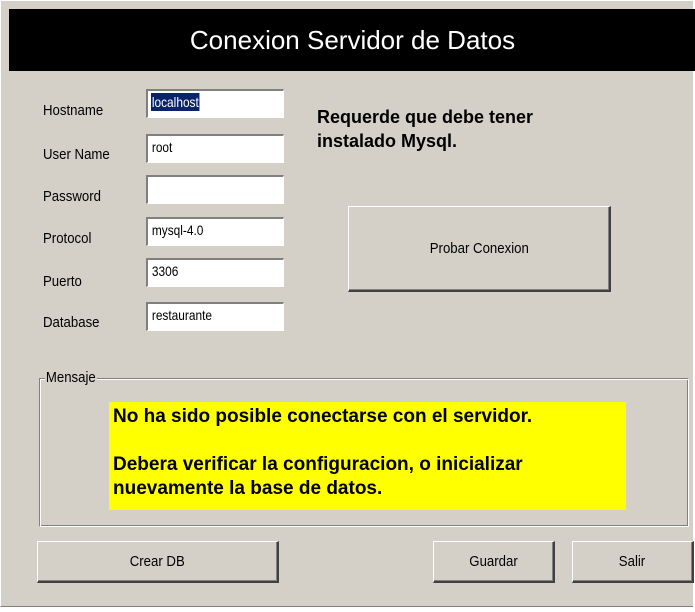 The height and width of the screenshot is (612, 695). What do you see at coordinates (215, 231) in the screenshot?
I see `protocol-field: mysql-4.0` at bounding box center [215, 231].